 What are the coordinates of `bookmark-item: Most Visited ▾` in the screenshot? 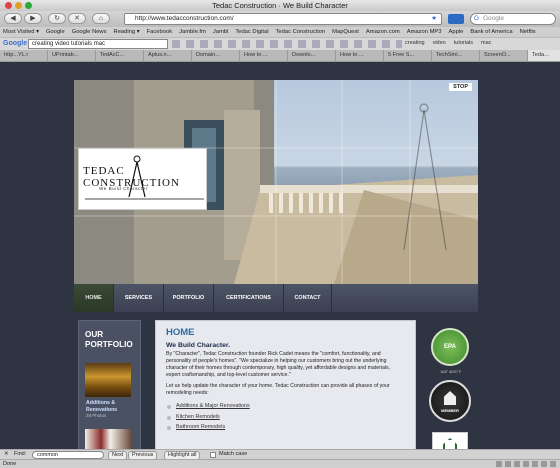 It's located at (21, 32).